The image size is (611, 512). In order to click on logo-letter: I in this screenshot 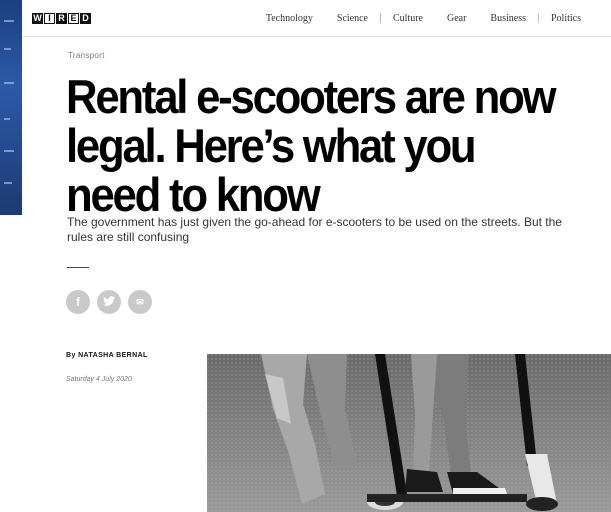, I will do `click(49, 18)`.